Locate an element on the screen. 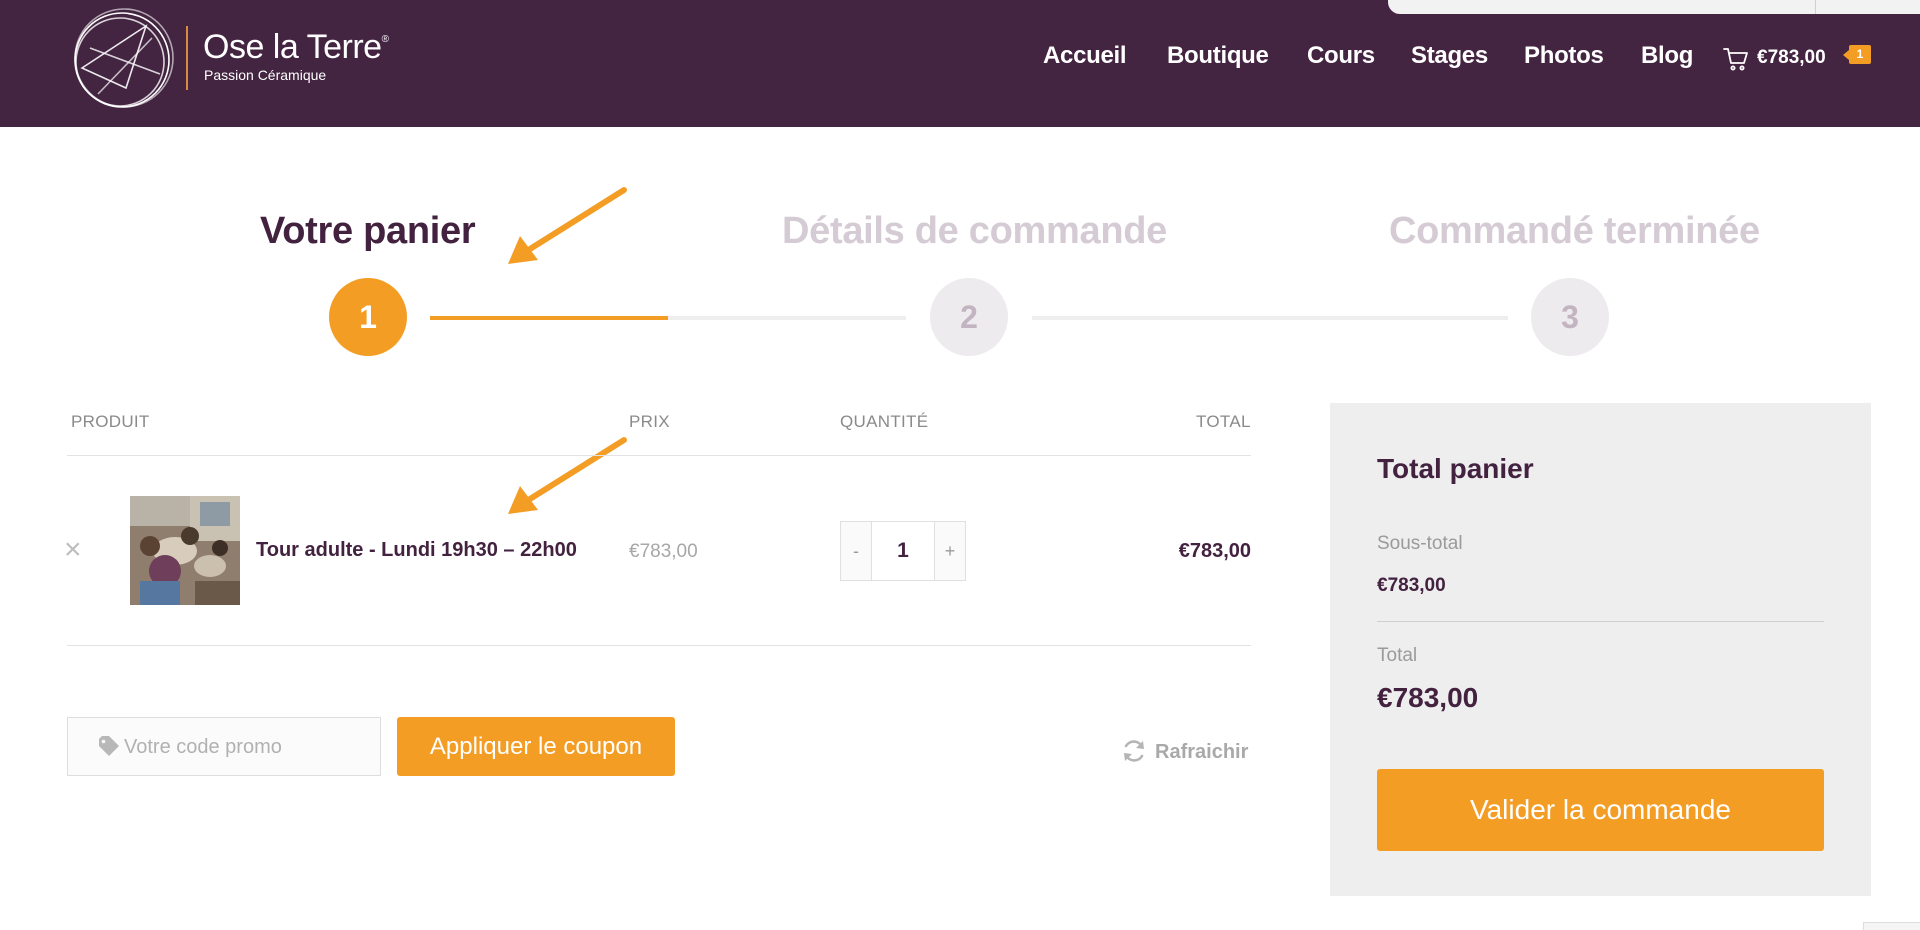 This screenshot has height=930, width=1920. step-circle-3: 3 is located at coordinates (1570, 317).